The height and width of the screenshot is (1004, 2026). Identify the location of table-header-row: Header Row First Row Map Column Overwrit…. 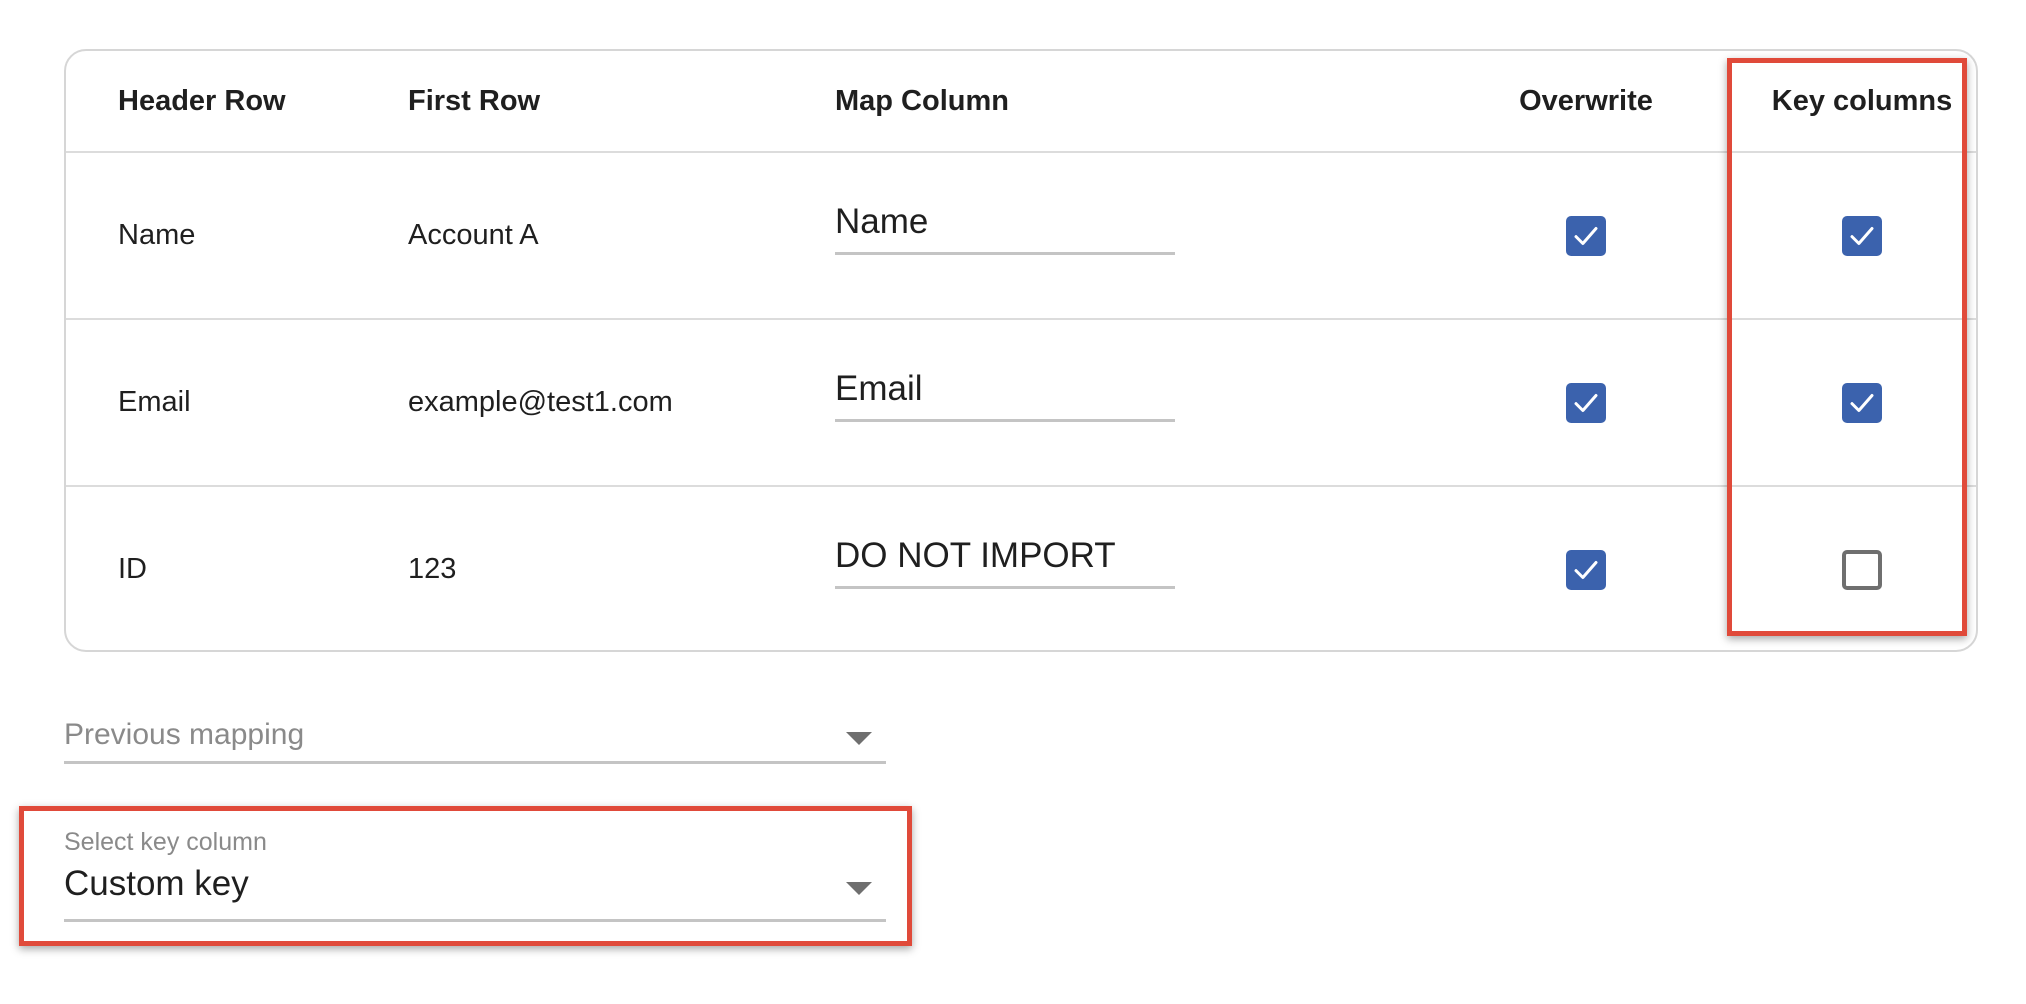
(1021, 102).